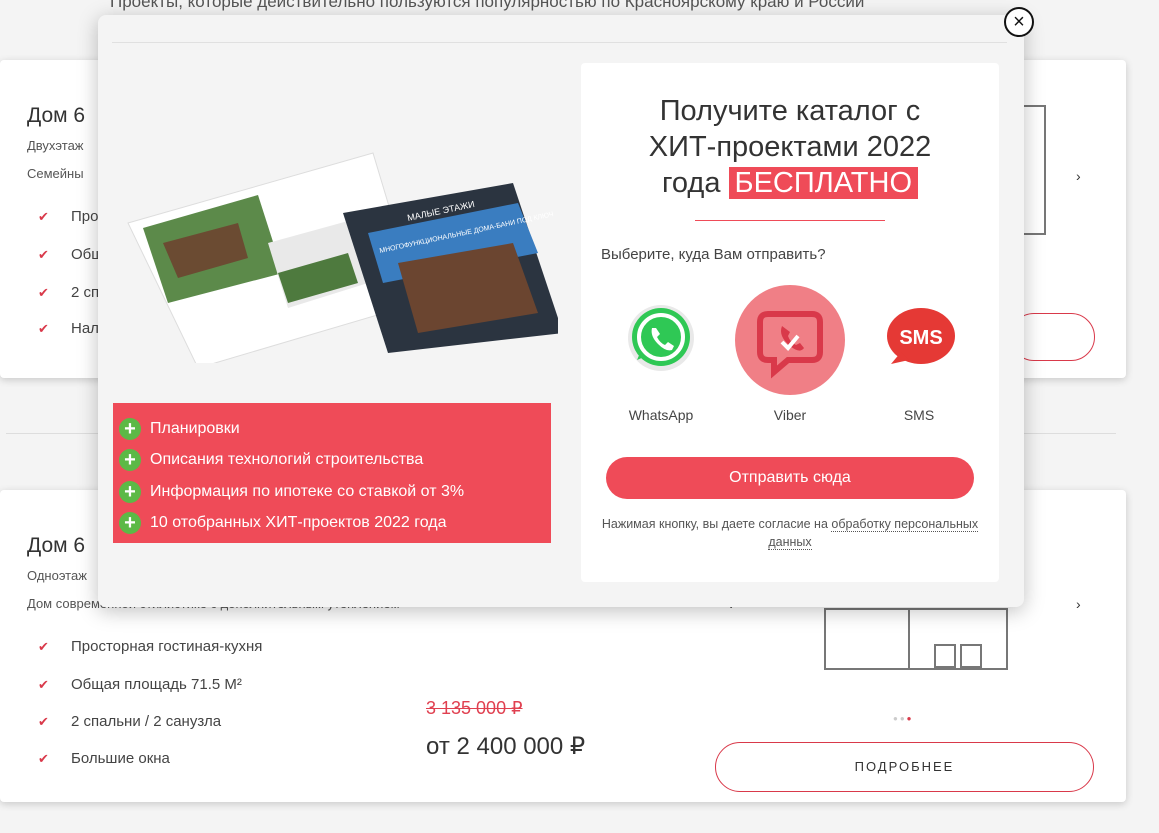 Image resolution: width=1159 pixels, height=833 pixels. I want to click on messenger-label: Viber, so click(790, 415).